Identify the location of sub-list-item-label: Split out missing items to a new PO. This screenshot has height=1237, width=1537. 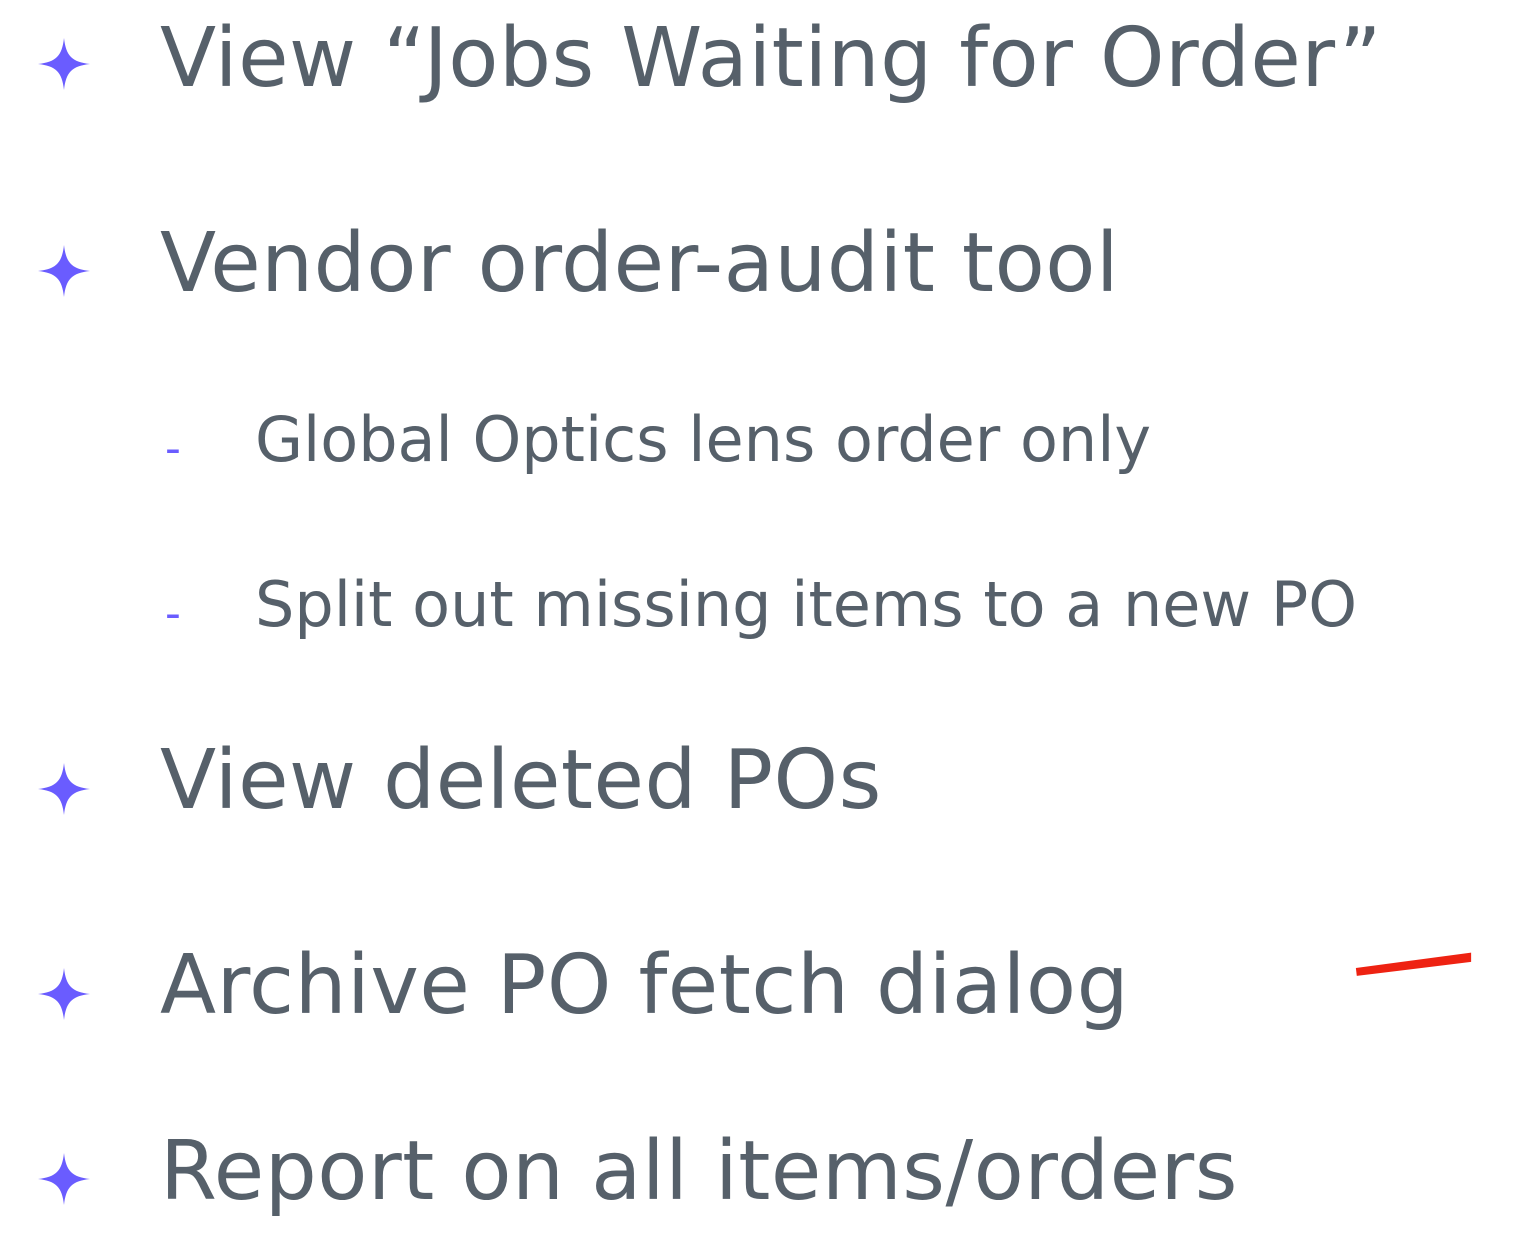
(806, 604).